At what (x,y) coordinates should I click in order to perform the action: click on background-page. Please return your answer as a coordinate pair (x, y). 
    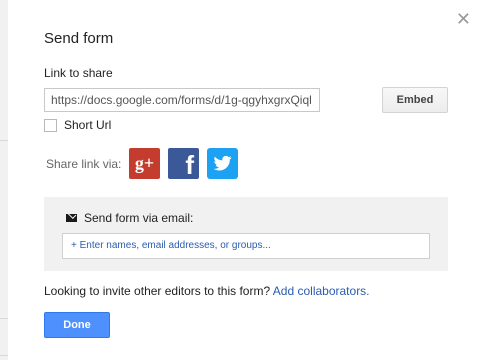
    Looking at the image, I should click on (4, 180).